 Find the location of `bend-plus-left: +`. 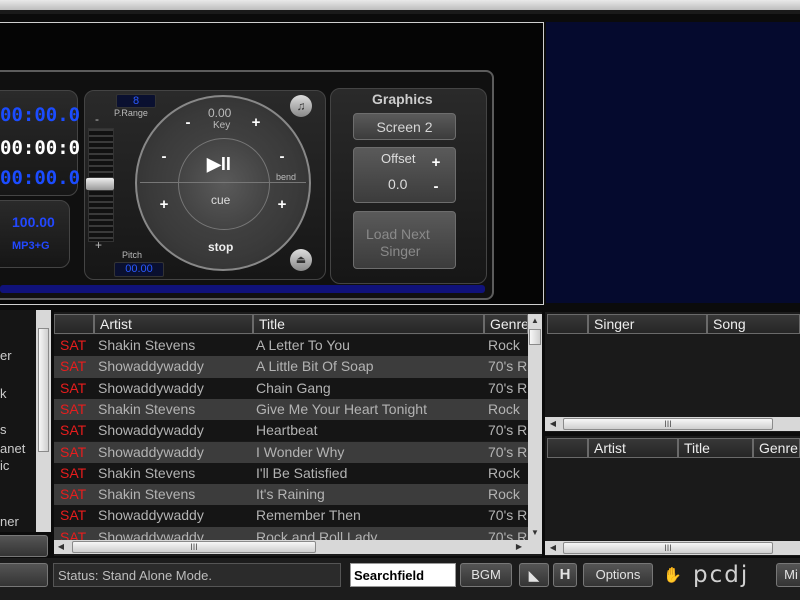

bend-plus-left: + is located at coordinates (164, 204).